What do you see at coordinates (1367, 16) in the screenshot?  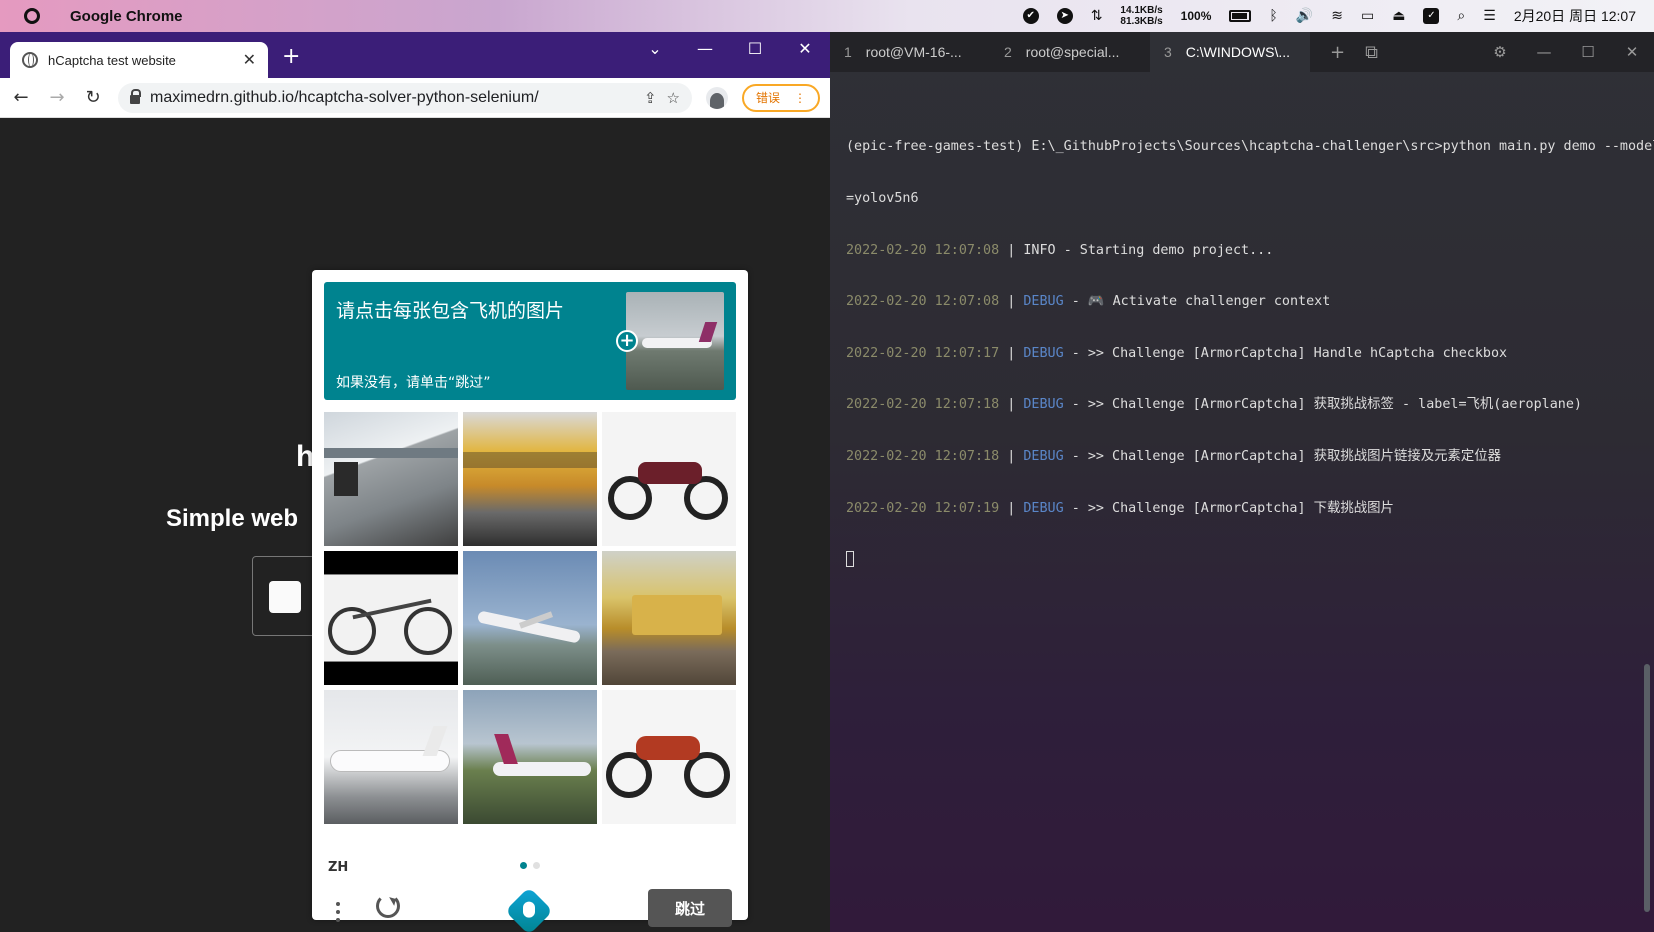 I see `display-icon: ▭` at bounding box center [1367, 16].